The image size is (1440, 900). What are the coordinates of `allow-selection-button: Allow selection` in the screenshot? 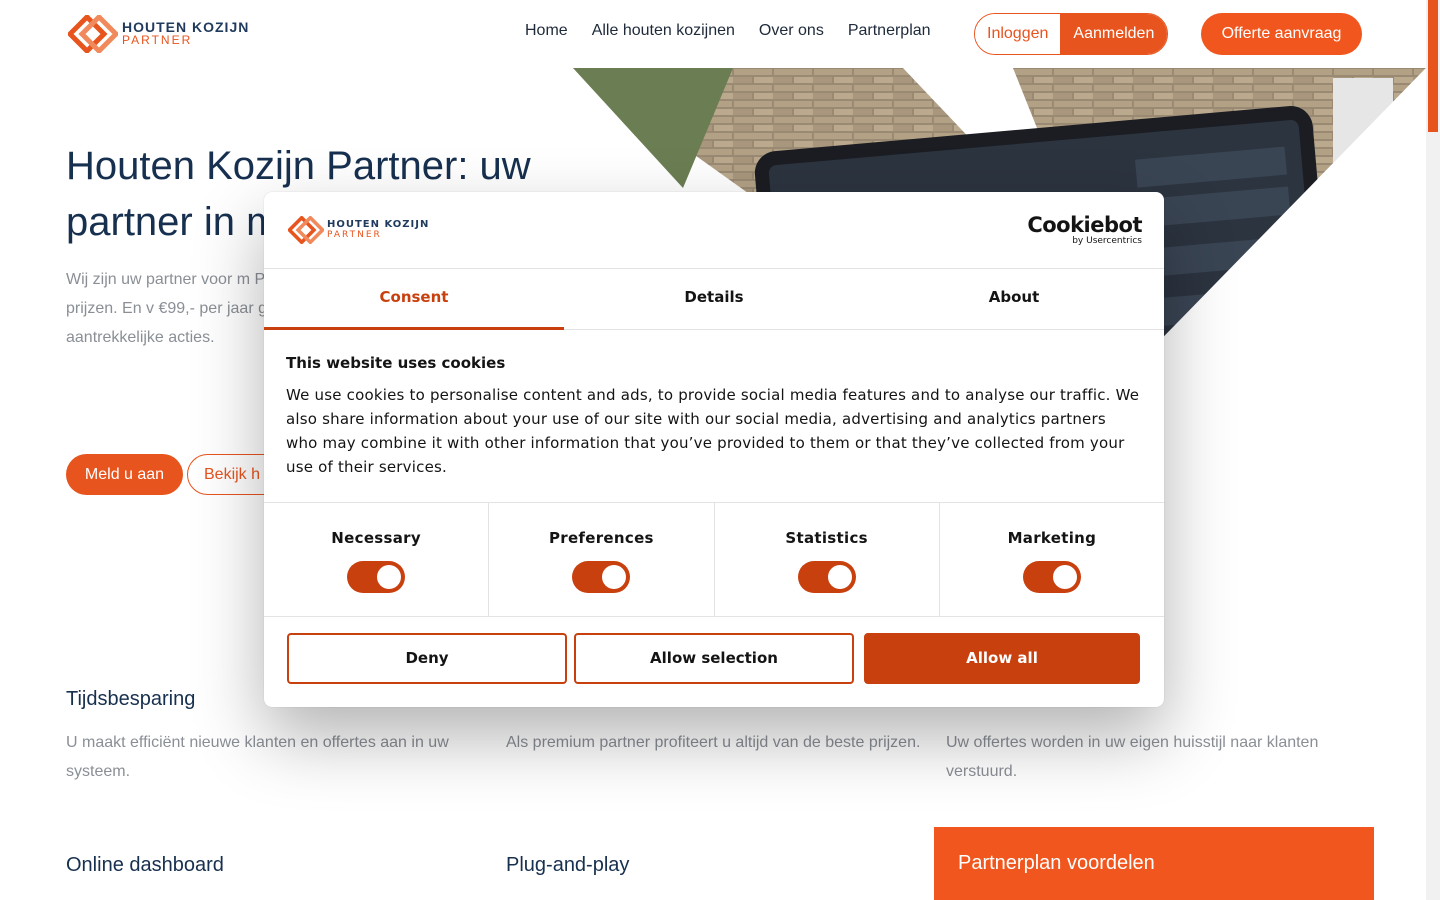 It's located at (714, 658).